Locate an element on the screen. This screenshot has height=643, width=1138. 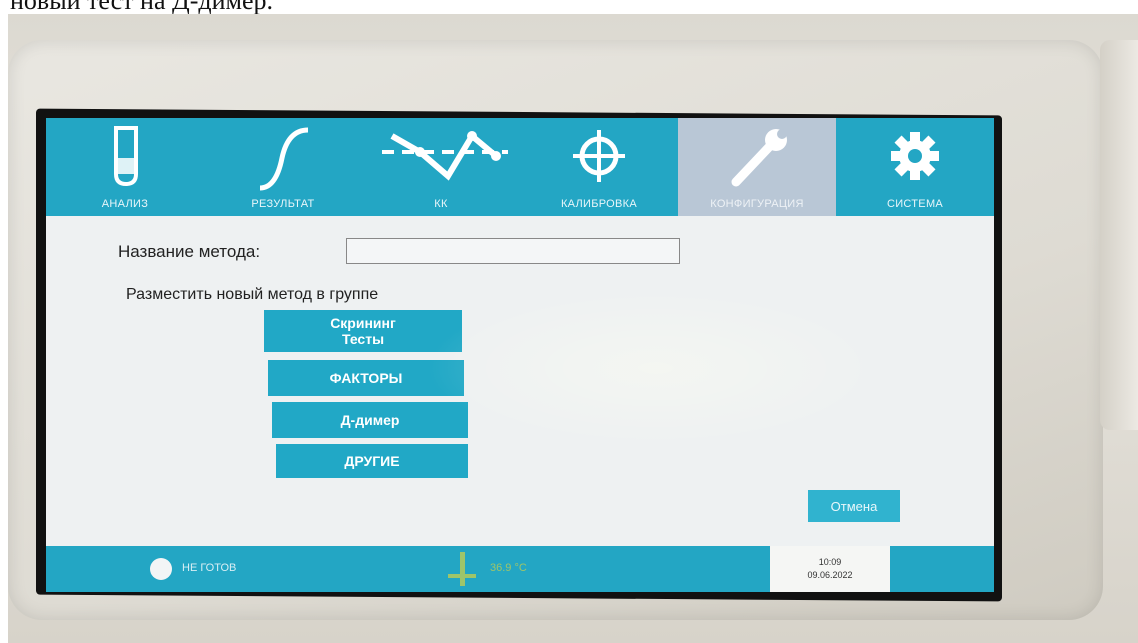
tab-analysis-label: АНАЛИЗ is located at coordinates (125, 204).